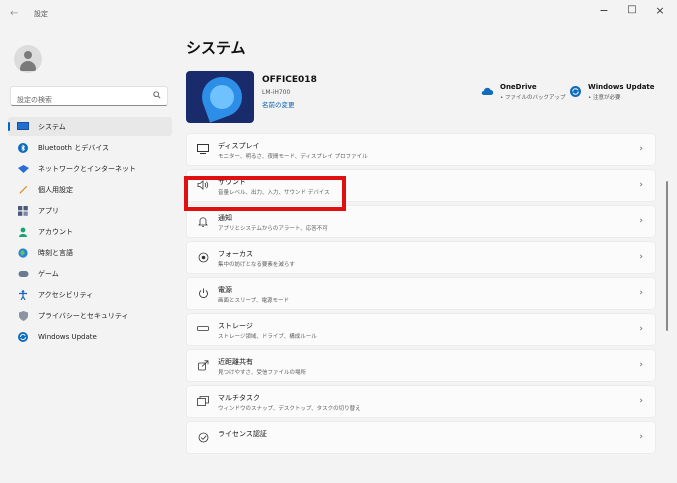 The image size is (677, 483). Describe the element at coordinates (23, 253) in the screenshot. I see `time-language-icon` at that location.